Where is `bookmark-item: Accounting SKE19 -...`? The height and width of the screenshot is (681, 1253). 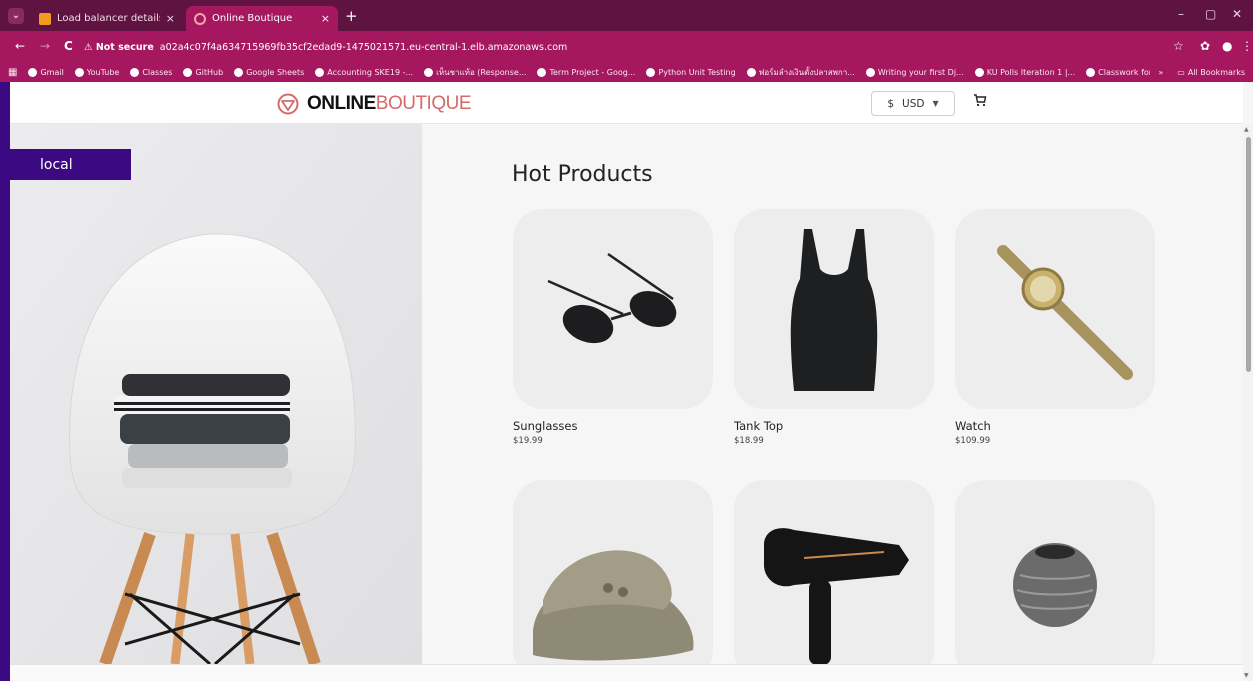 bookmark-item: Accounting SKE19 -... is located at coordinates (364, 72).